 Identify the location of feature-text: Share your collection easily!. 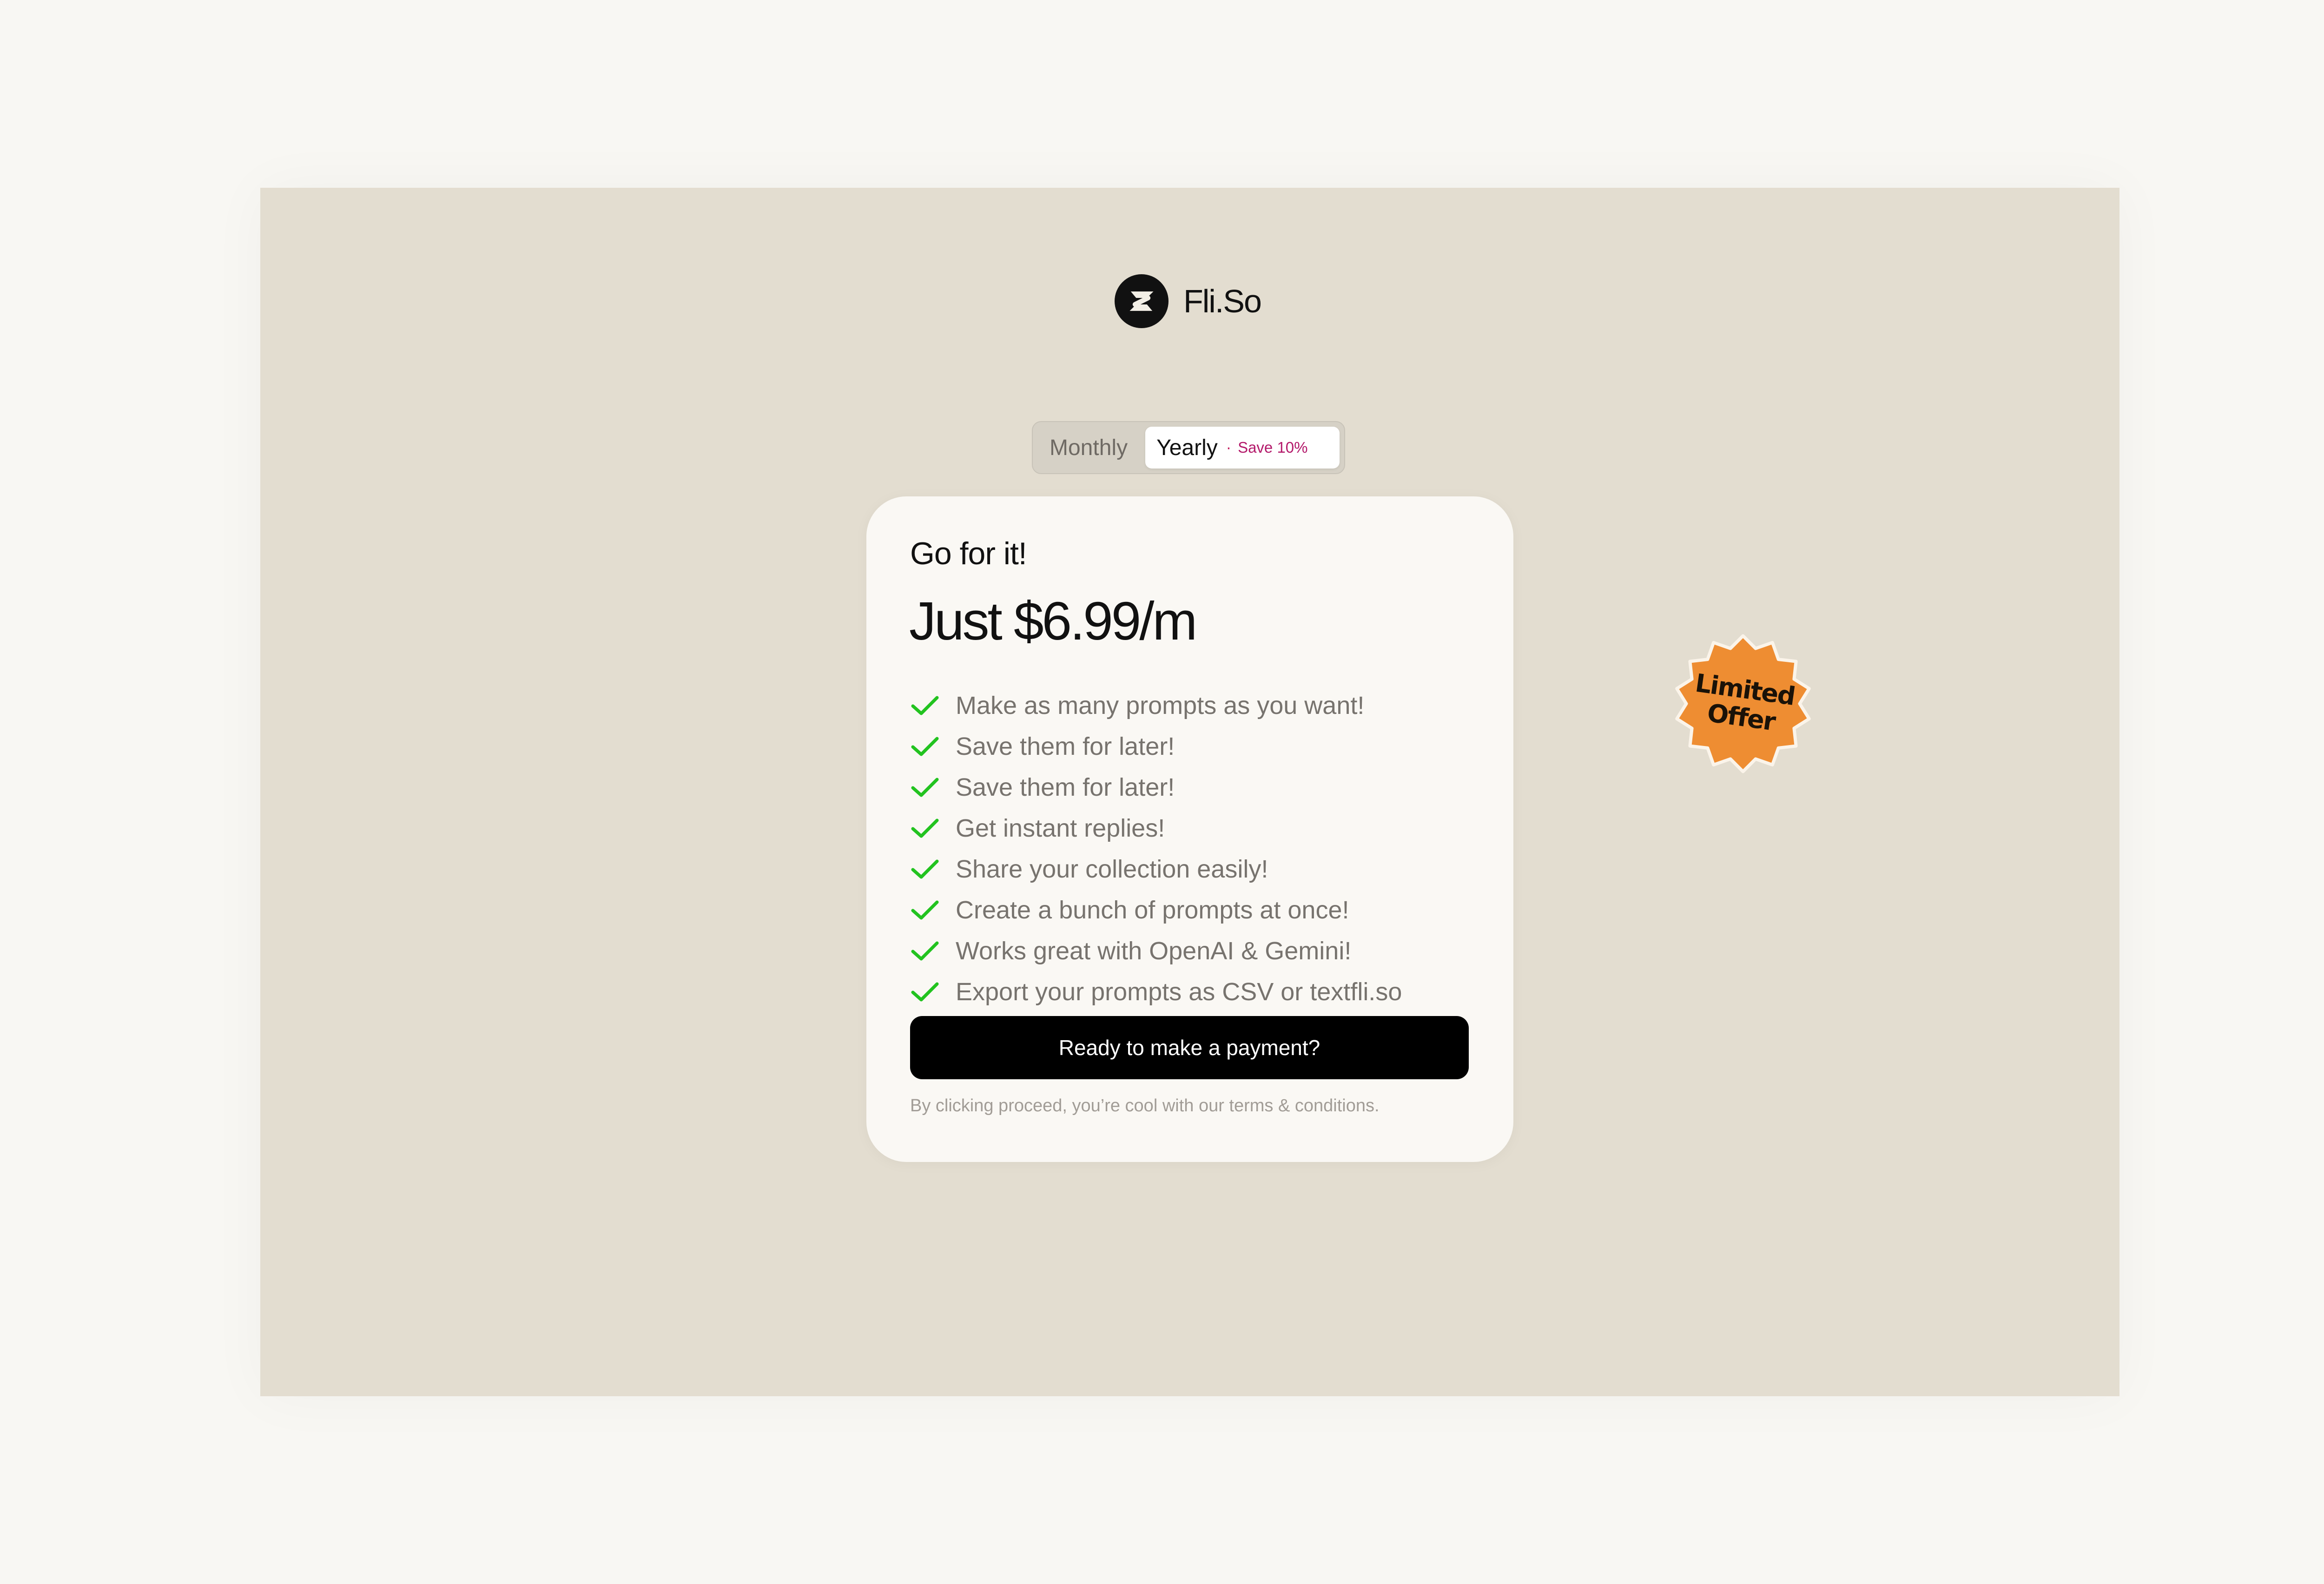
(1112, 869).